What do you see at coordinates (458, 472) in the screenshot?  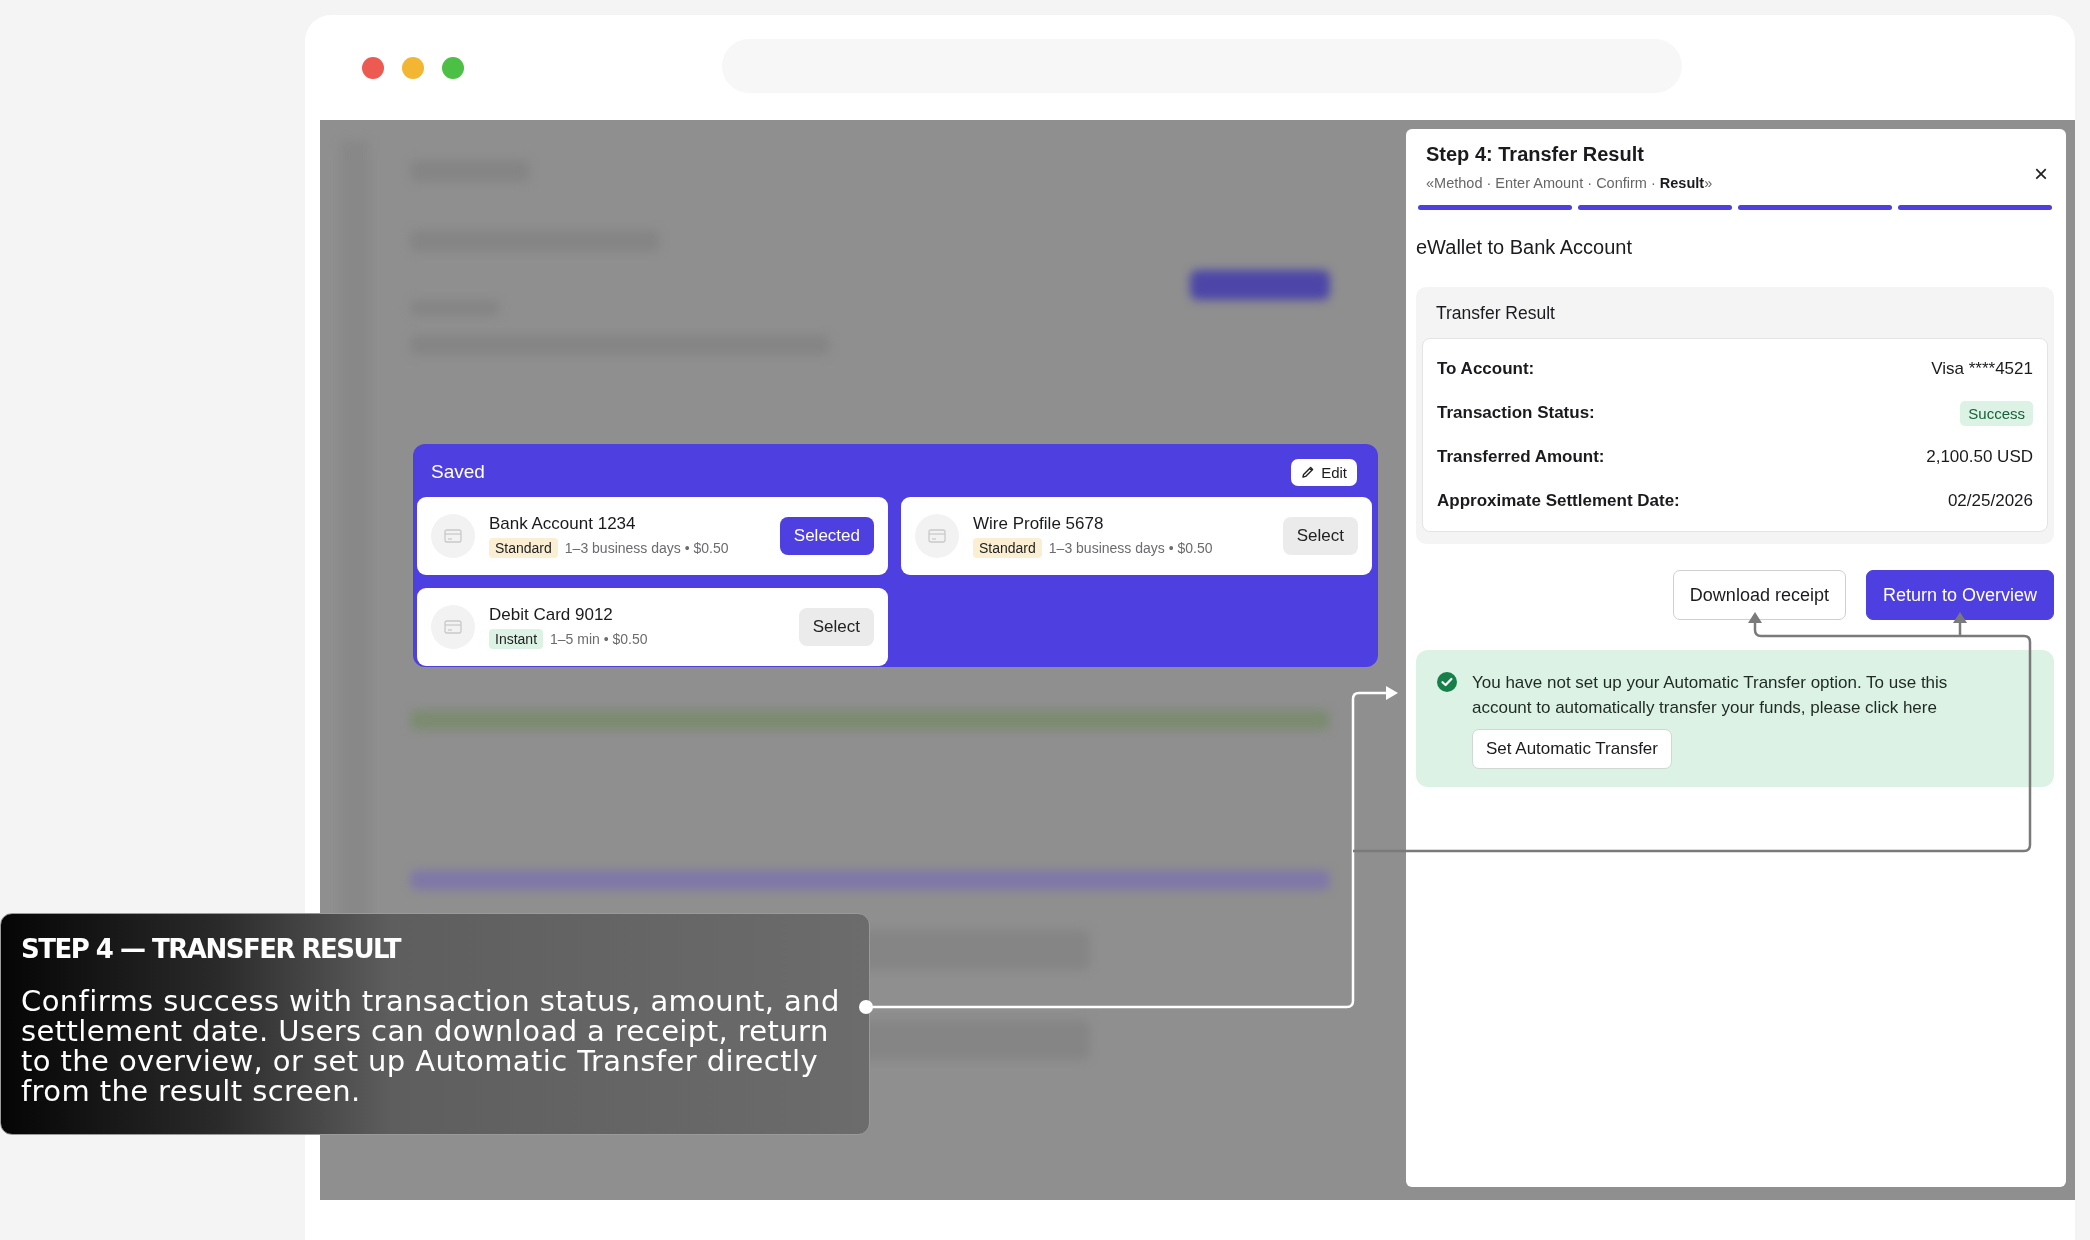 I see `panel-title: Saved` at bounding box center [458, 472].